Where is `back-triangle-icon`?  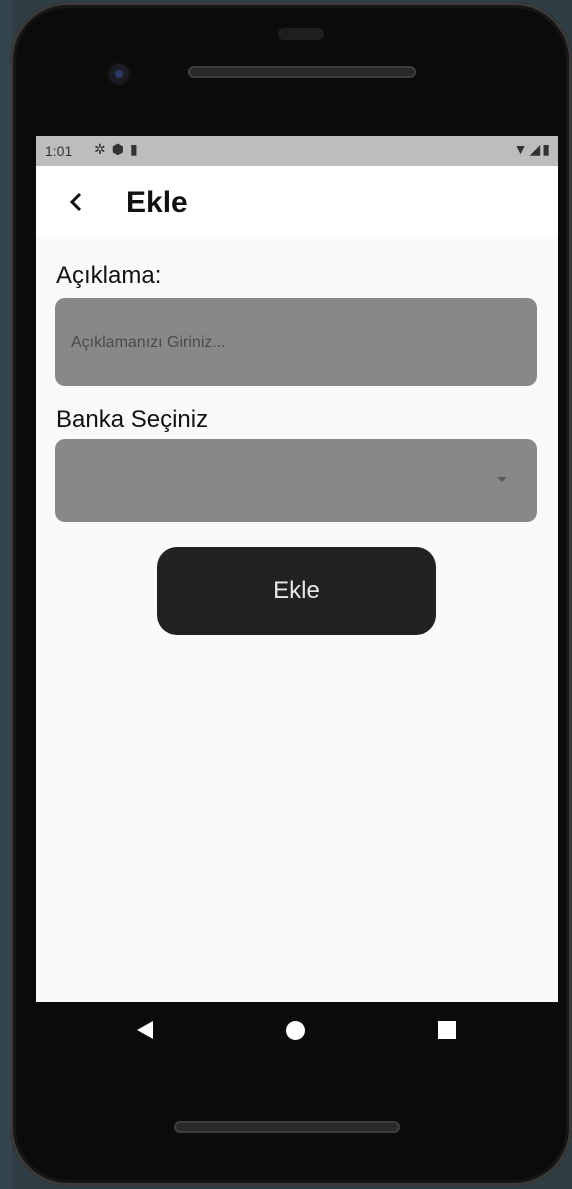 back-triangle-icon is located at coordinates (145, 1030).